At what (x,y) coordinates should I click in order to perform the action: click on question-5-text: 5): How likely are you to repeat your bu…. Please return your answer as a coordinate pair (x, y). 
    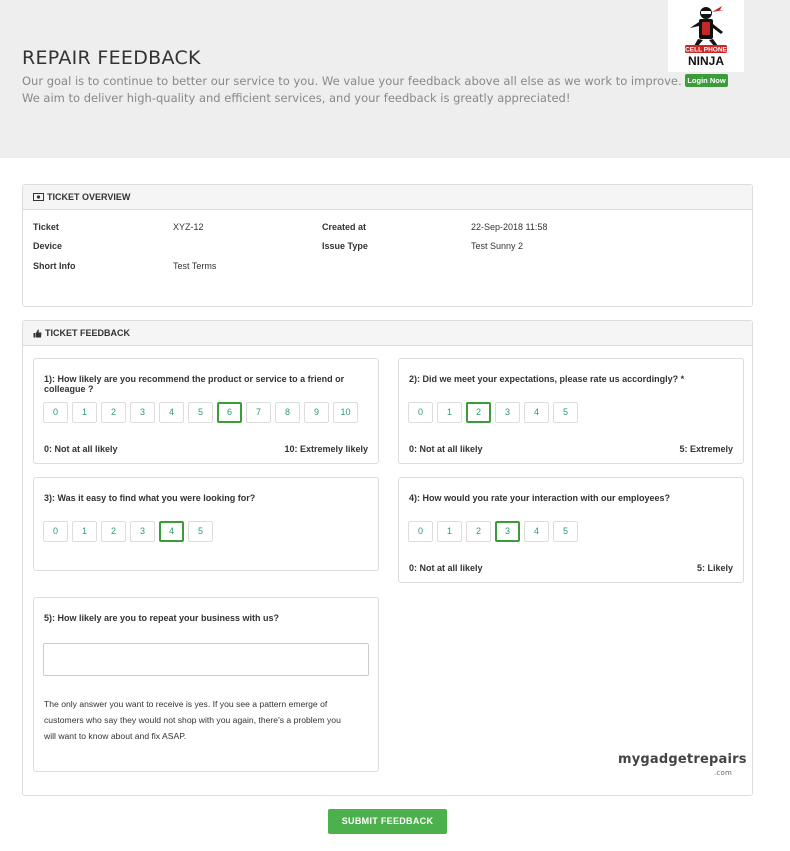
    Looking at the image, I should click on (162, 618).